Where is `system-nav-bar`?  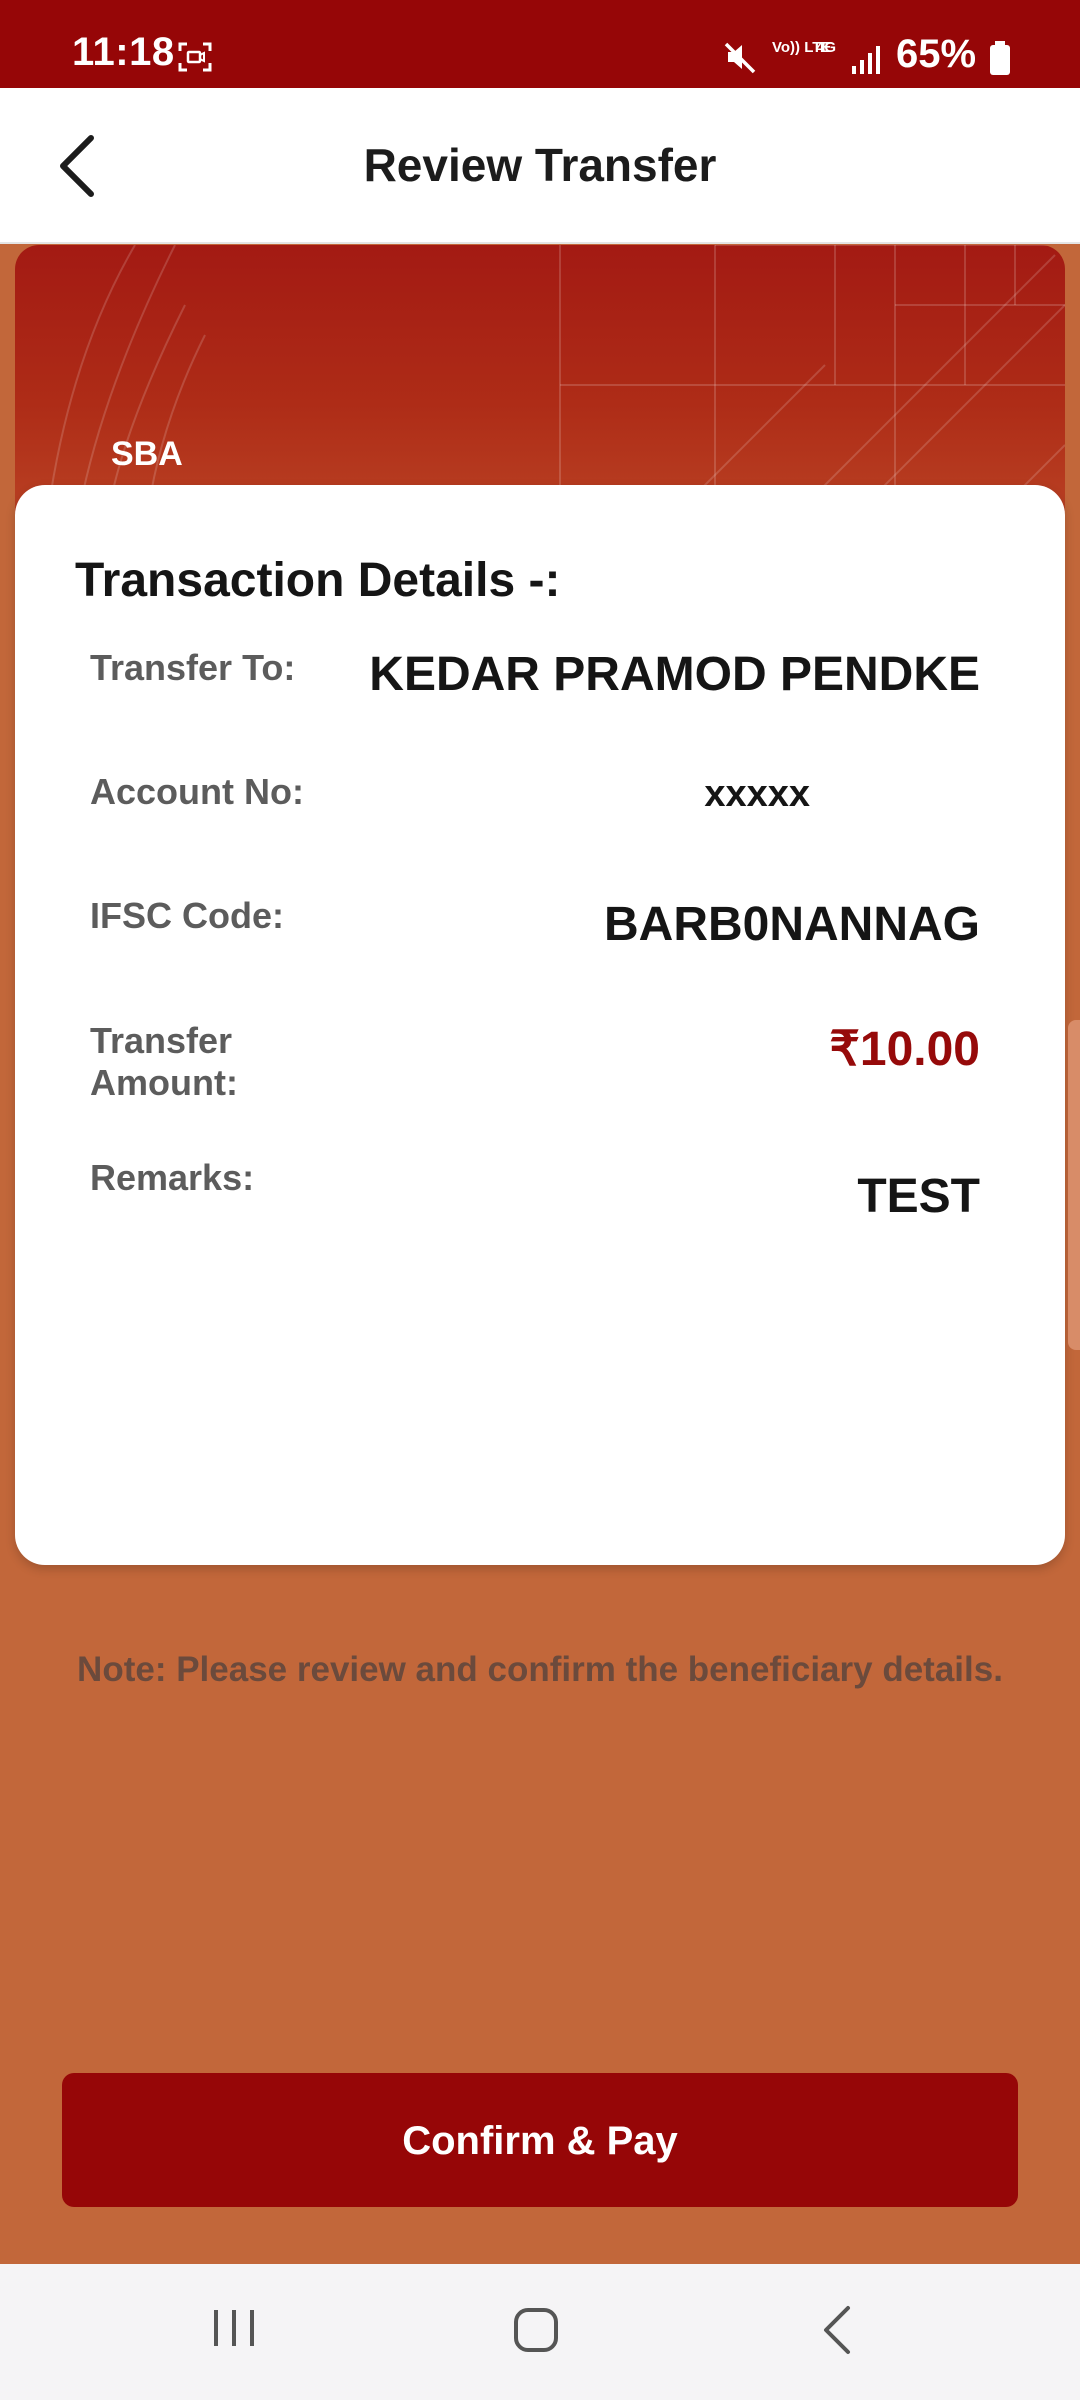 system-nav-bar is located at coordinates (540, 2332).